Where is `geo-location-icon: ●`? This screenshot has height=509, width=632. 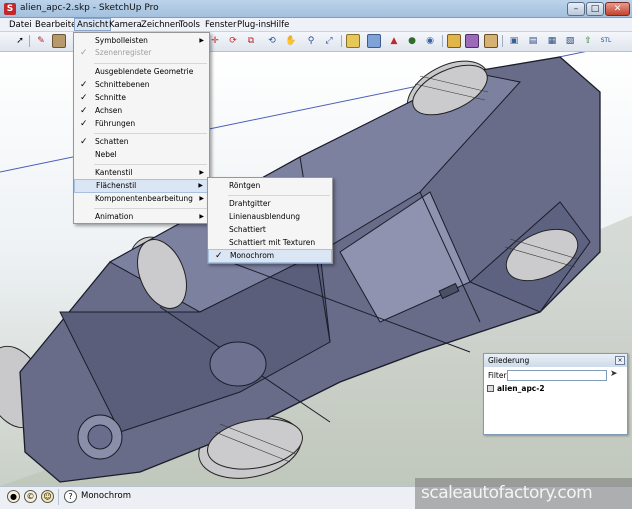 geo-location-icon: ● is located at coordinates (13, 496).